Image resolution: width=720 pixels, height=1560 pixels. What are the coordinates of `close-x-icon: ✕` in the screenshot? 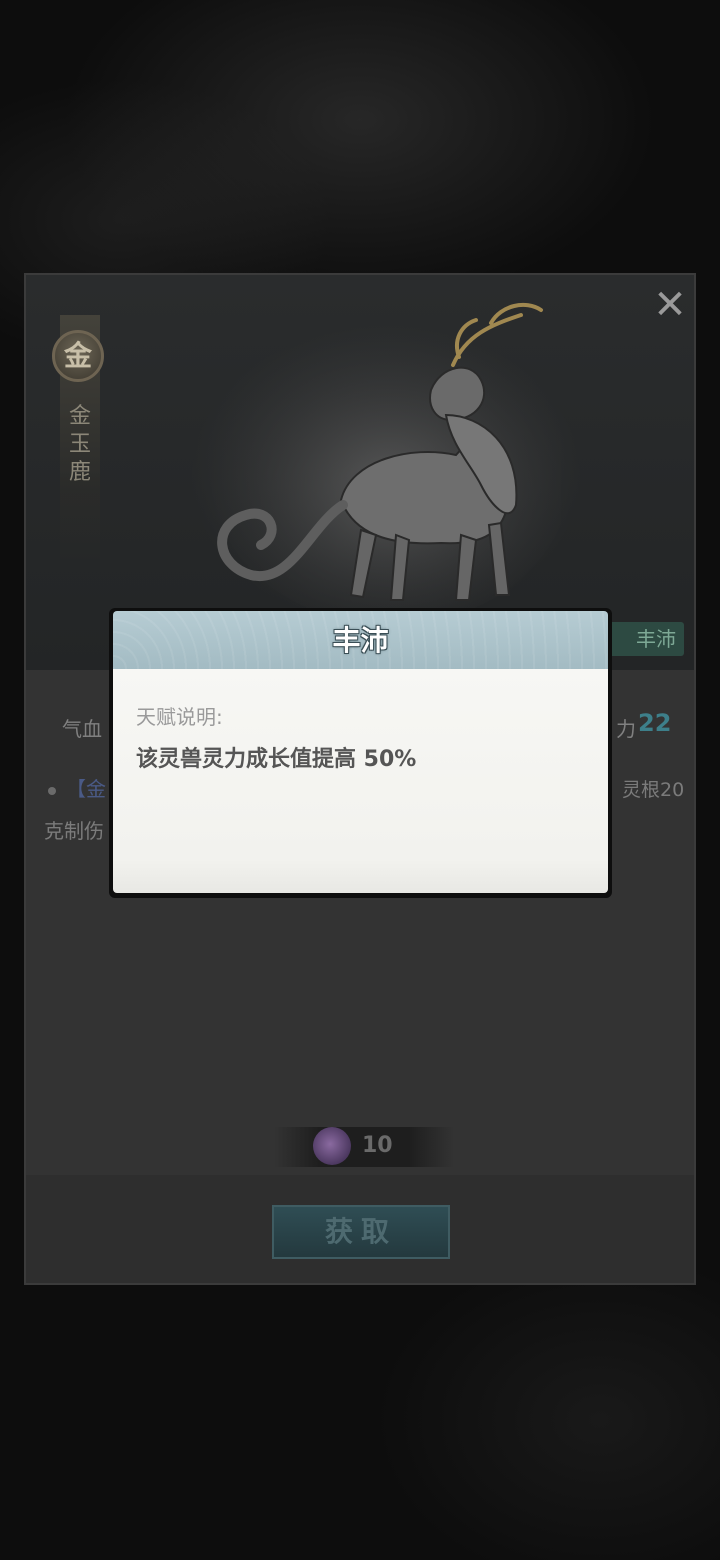 It's located at (670, 305).